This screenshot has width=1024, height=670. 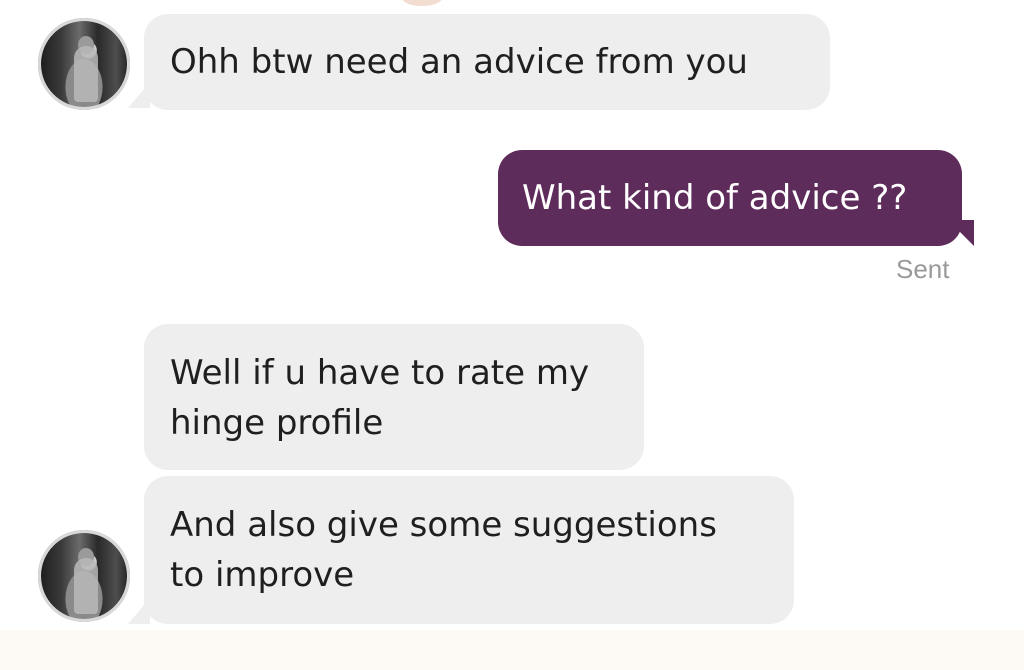 What do you see at coordinates (512, 650) in the screenshot?
I see `composer-area-edge` at bounding box center [512, 650].